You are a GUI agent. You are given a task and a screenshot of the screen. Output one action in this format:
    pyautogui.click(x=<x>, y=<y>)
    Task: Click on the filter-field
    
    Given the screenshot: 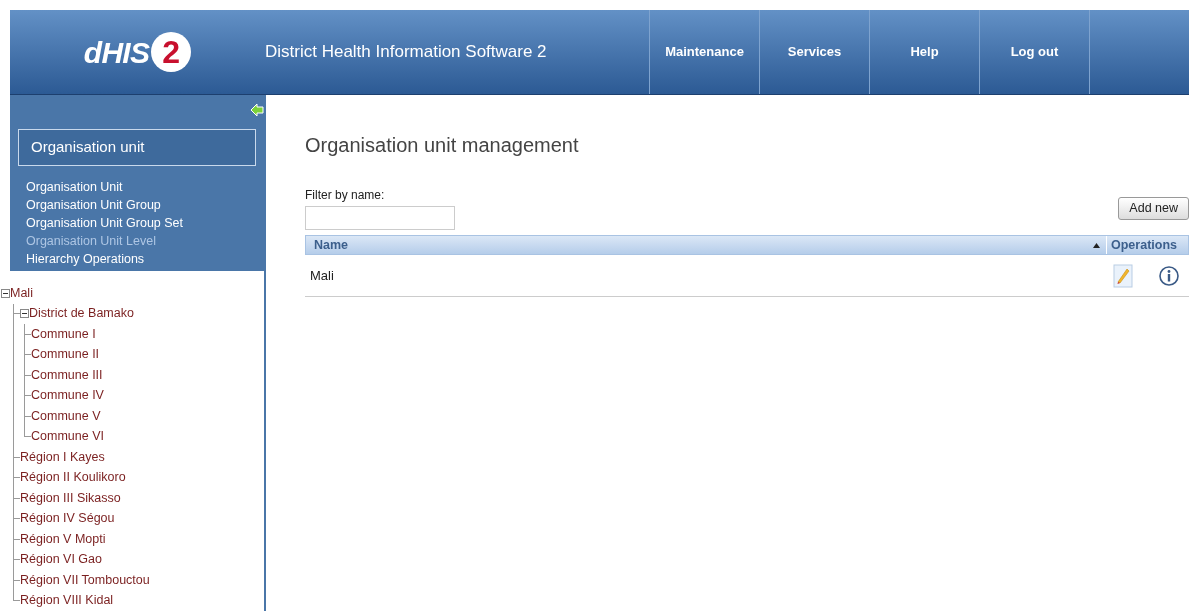 What is the action you would take?
    pyautogui.click(x=380, y=218)
    